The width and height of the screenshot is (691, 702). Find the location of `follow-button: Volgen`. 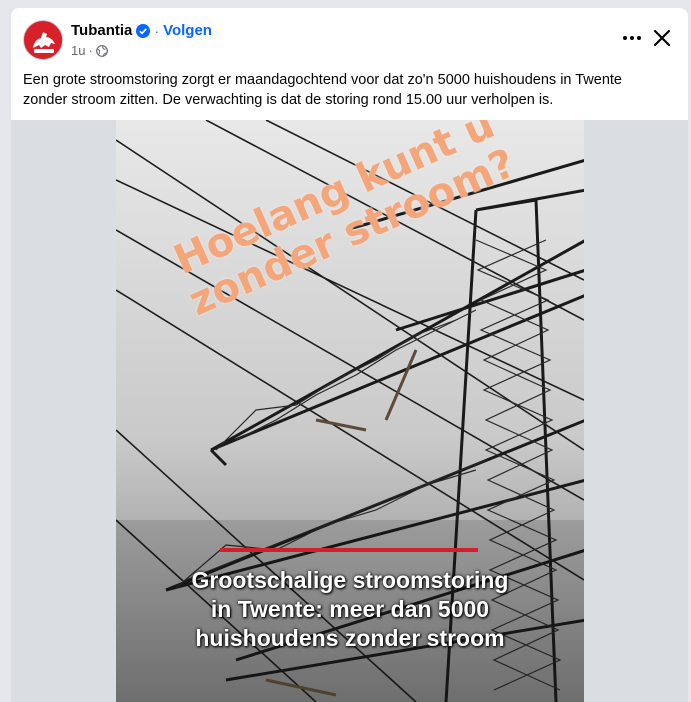

follow-button: Volgen is located at coordinates (187, 30).